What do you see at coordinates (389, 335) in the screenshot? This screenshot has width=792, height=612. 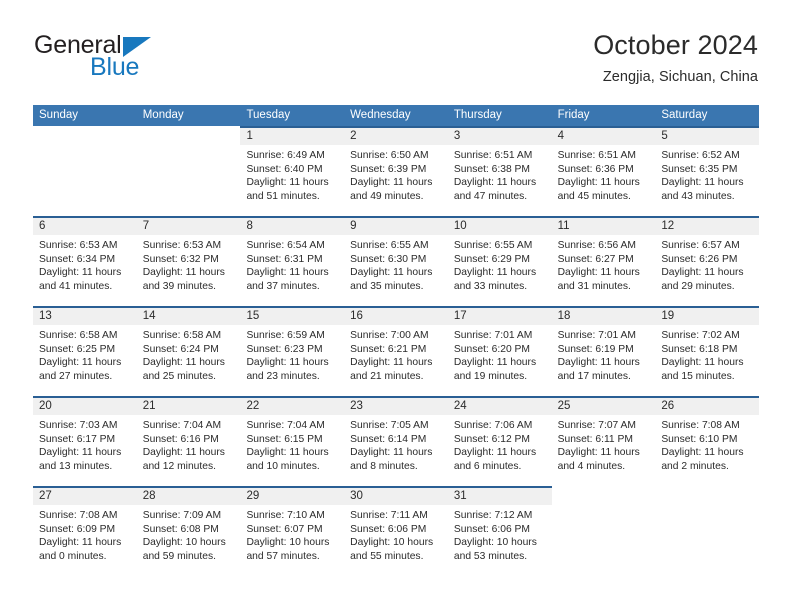 I see `sunrise-text: Sunrise: 7:00 AM` at bounding box center [389, 335].